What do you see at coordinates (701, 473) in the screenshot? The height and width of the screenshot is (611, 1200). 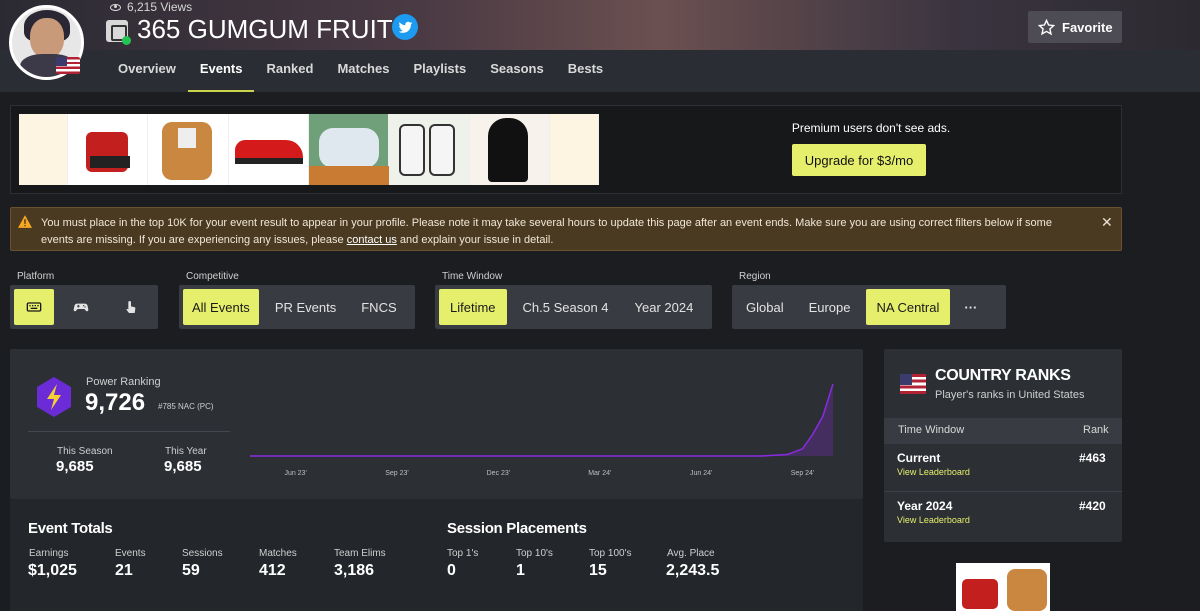 I see `x-tick-label: Jun 24'` at bounding box center [701, 473].